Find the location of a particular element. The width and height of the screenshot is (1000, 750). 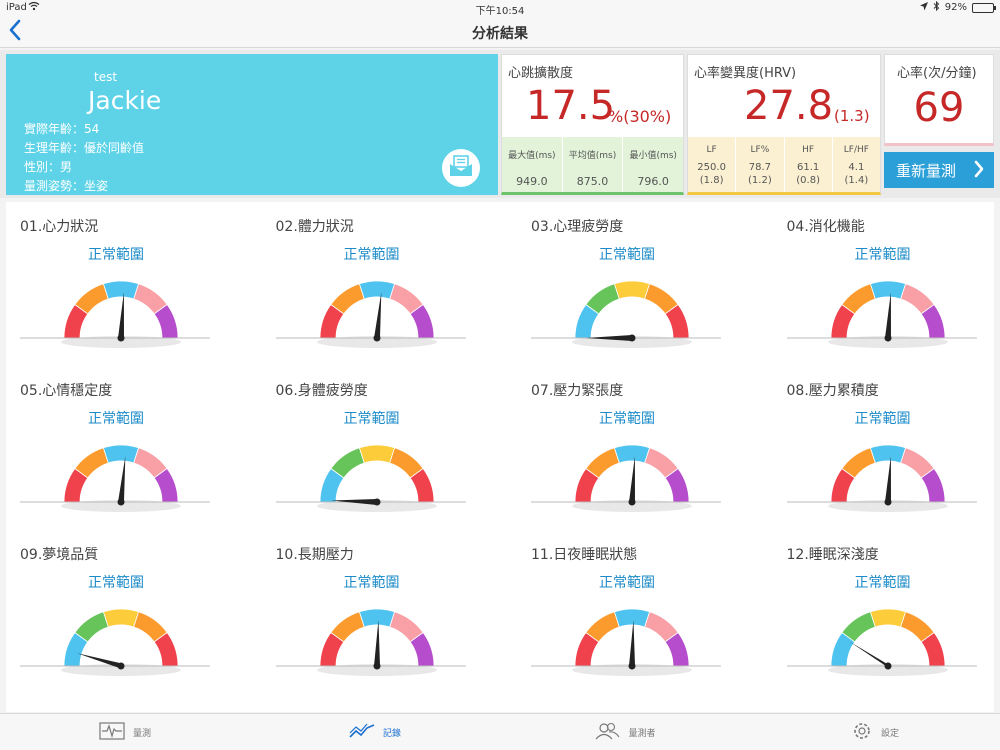

gauge-label: 05.心情穩定度 is located at coordinates (66, 391).